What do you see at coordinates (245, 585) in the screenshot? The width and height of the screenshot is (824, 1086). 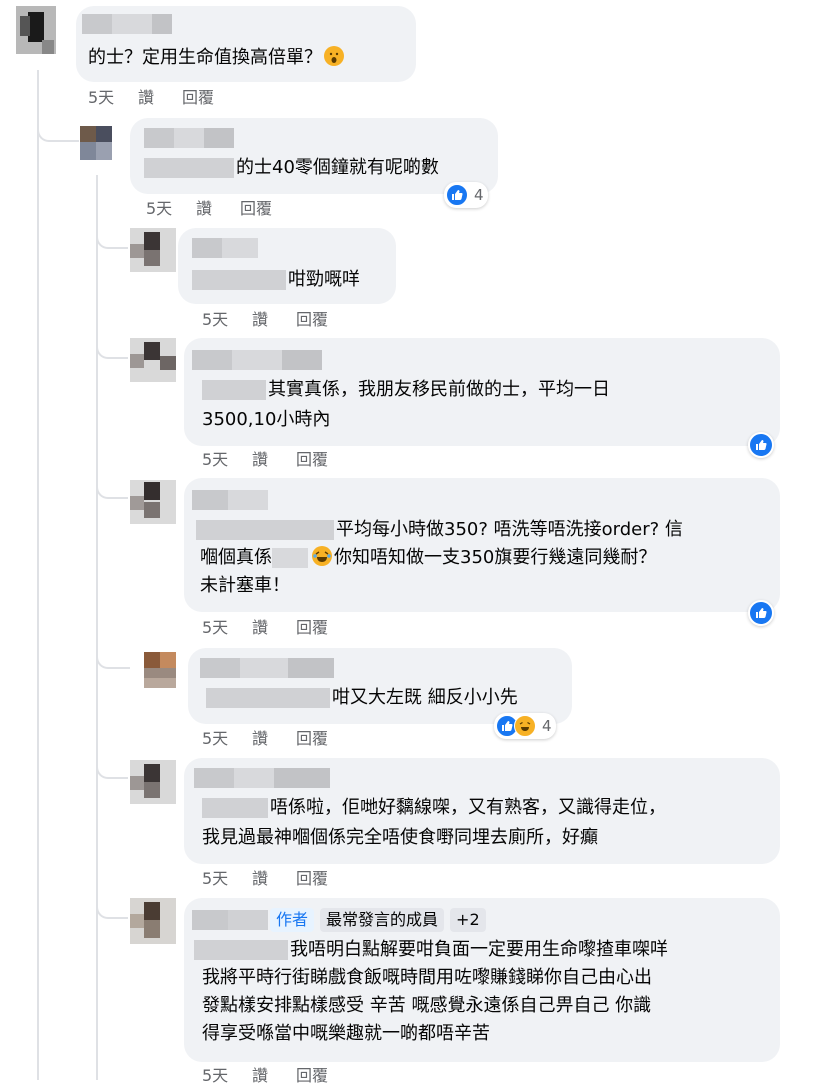 I see `comment-text-line3: 未計塞車！` at bounding box center [245, 585].